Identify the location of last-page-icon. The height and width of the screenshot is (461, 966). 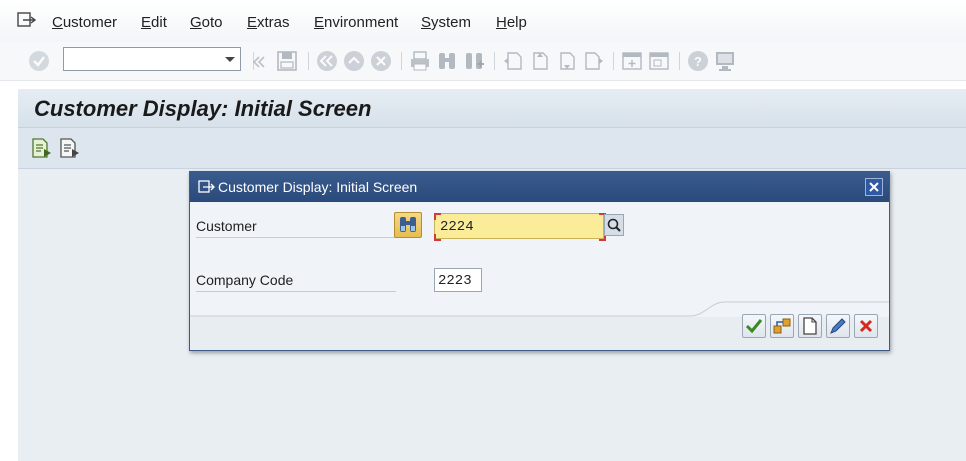
(594, 61).